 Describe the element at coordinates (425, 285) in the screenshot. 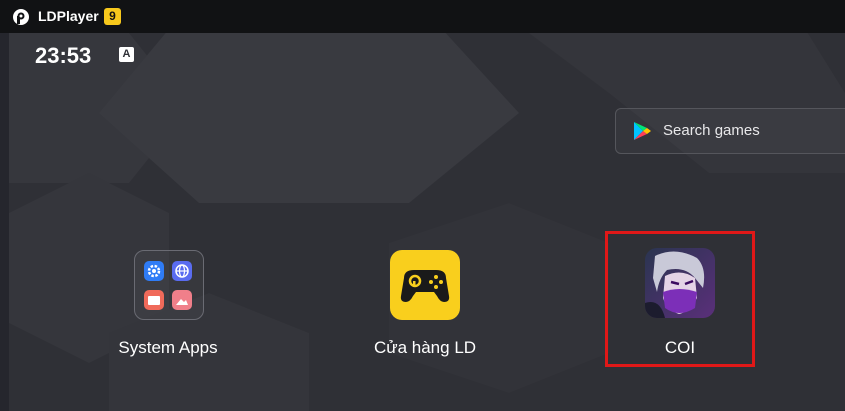

I see `gamepad-icon` at that location.